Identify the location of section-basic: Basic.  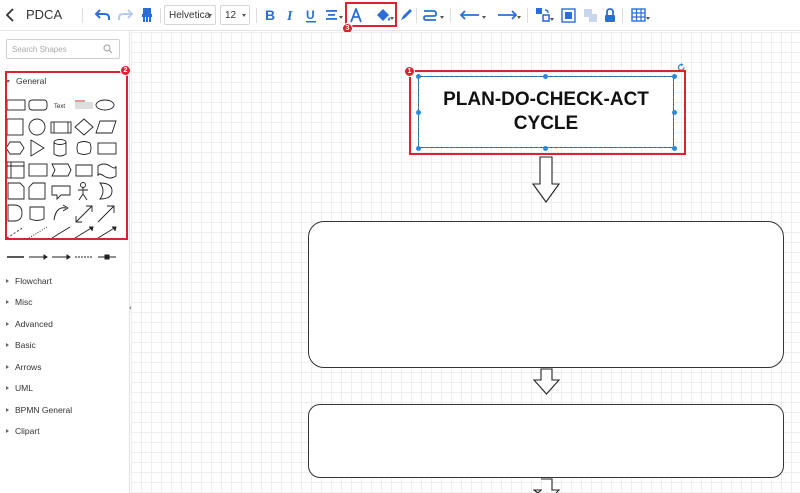
(21, 345).